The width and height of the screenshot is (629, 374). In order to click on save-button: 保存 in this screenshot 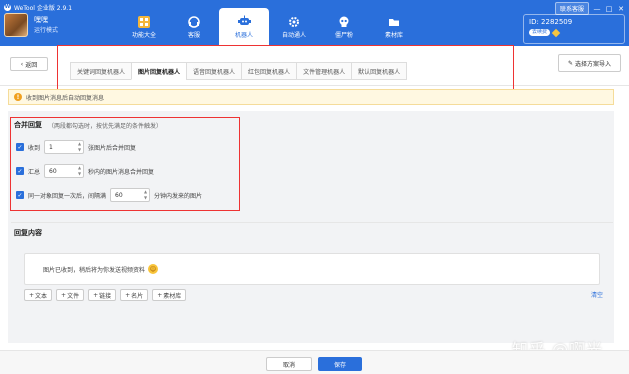, I will do `click(340, 364)`.